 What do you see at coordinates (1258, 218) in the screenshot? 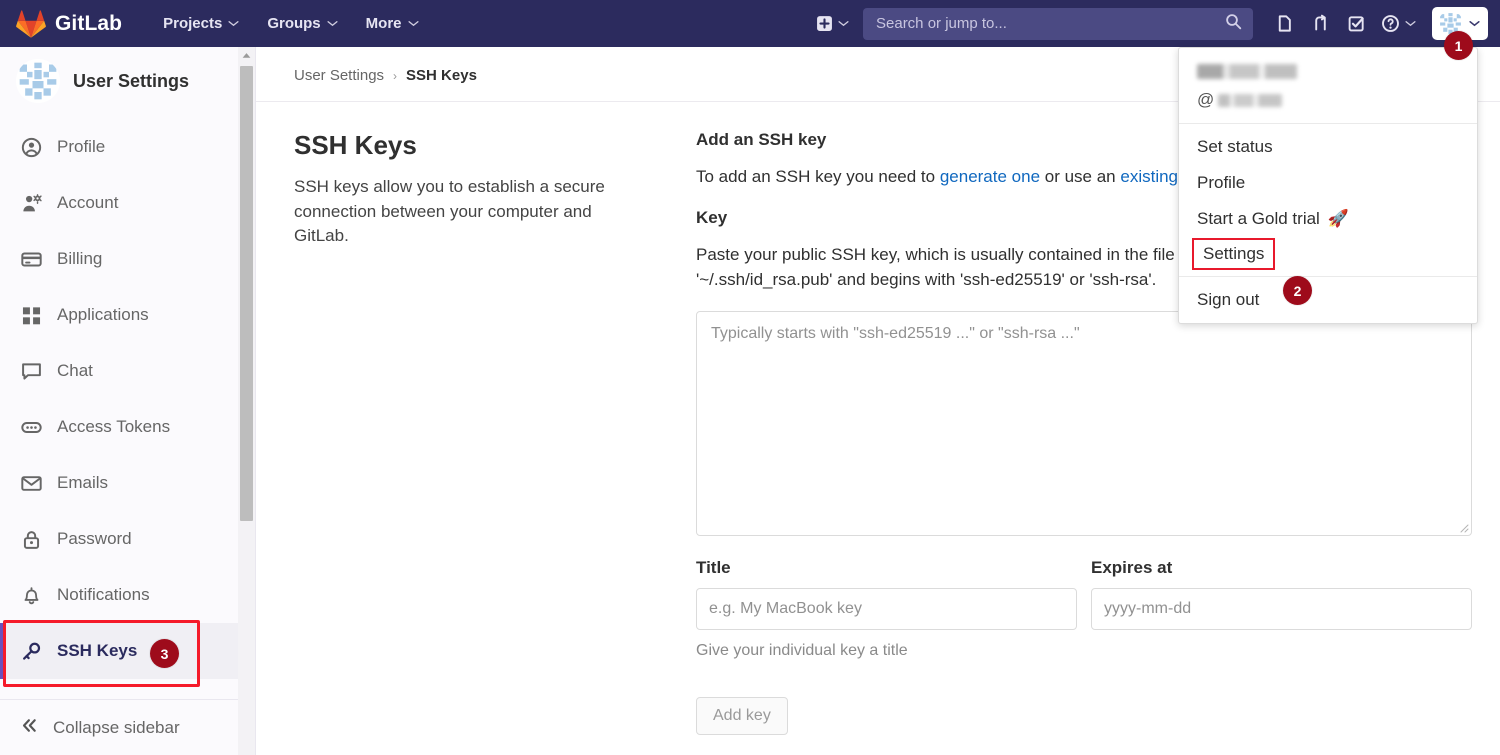
I see `menu-item-gold-trial-label: Start a Gold trial` at bounding box center [1258, 218].